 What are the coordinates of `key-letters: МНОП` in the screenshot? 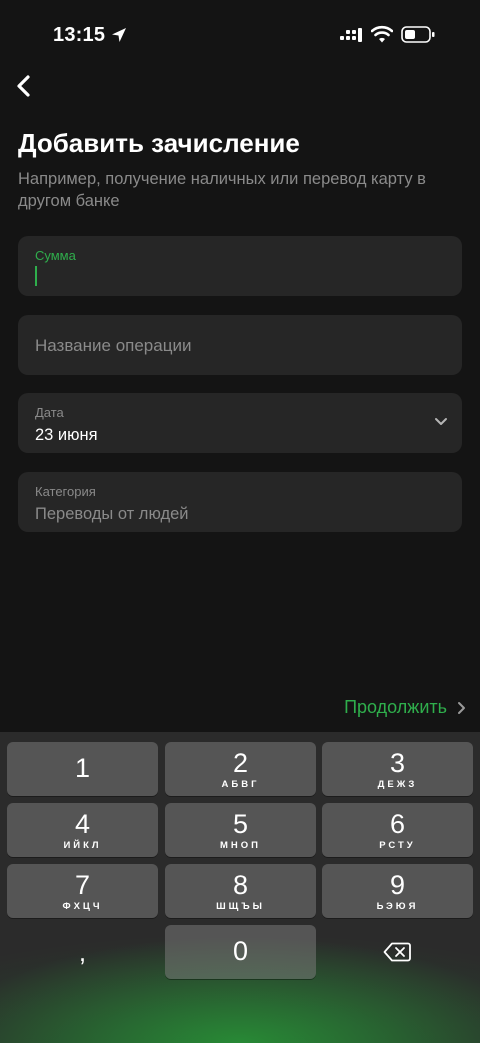 It's located at (240, 845).